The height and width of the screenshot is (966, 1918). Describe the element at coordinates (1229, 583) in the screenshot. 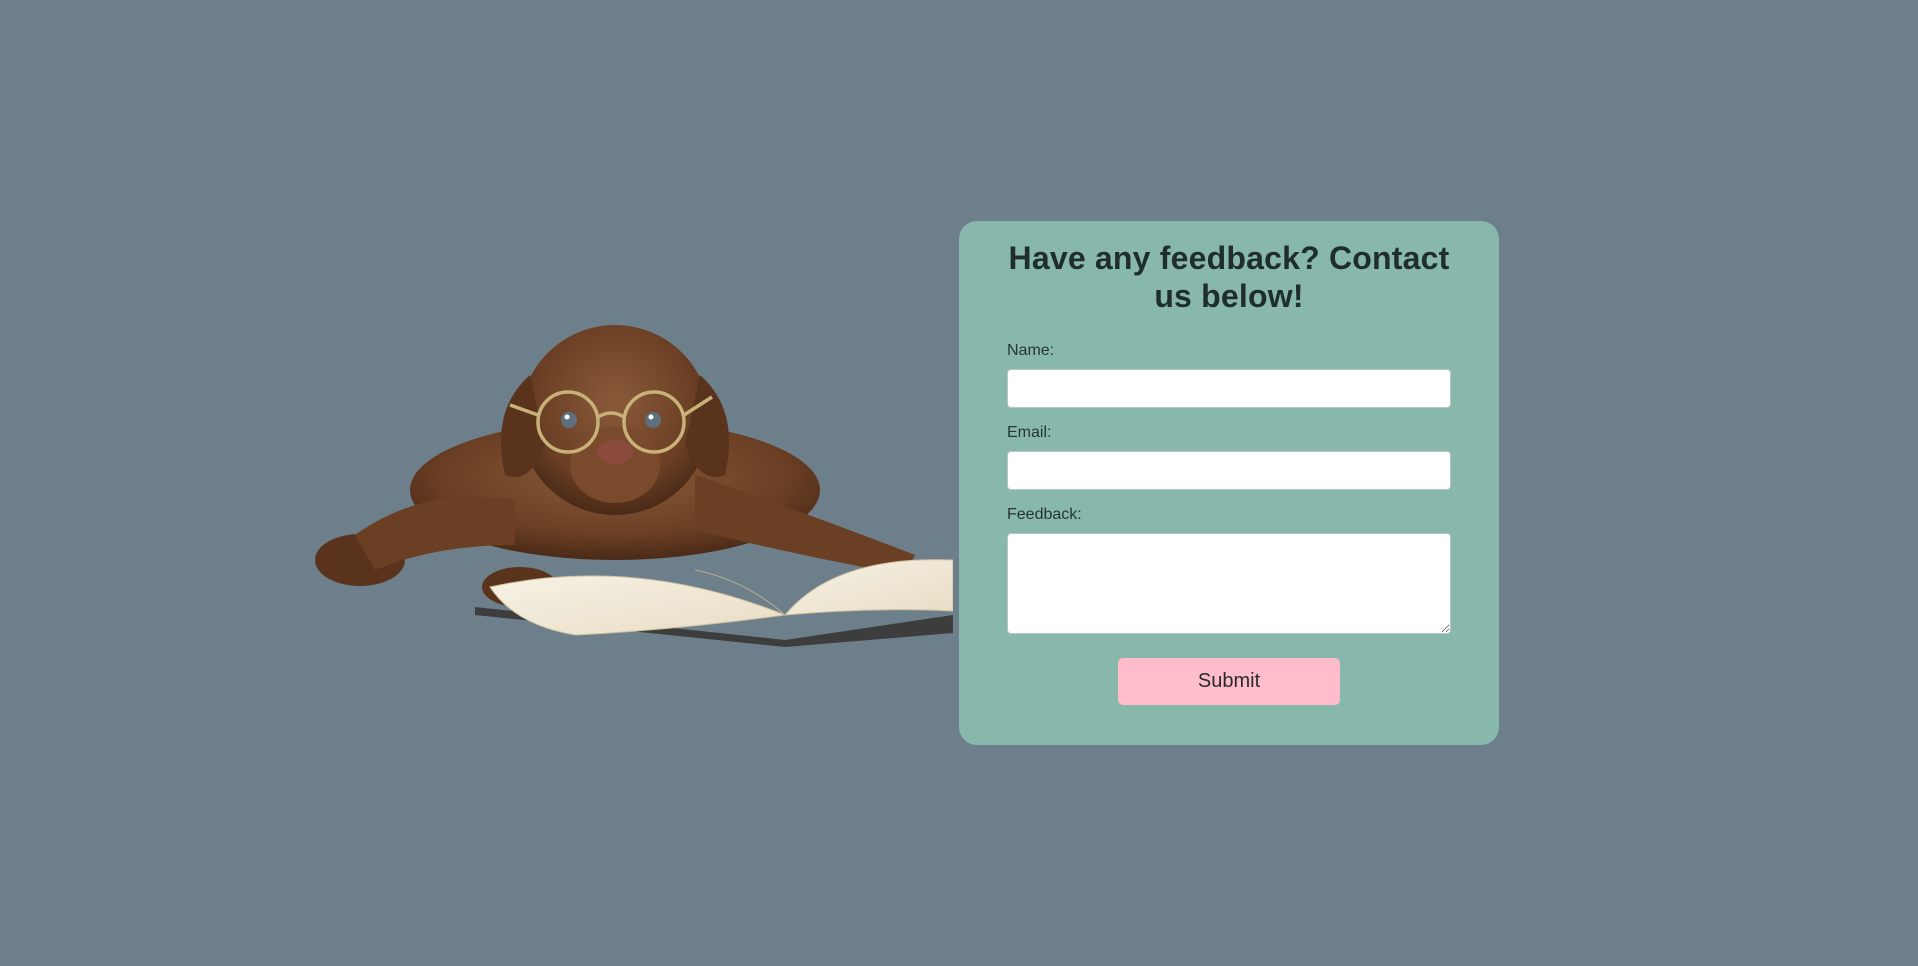

I see `feedback-textarea` at that location.